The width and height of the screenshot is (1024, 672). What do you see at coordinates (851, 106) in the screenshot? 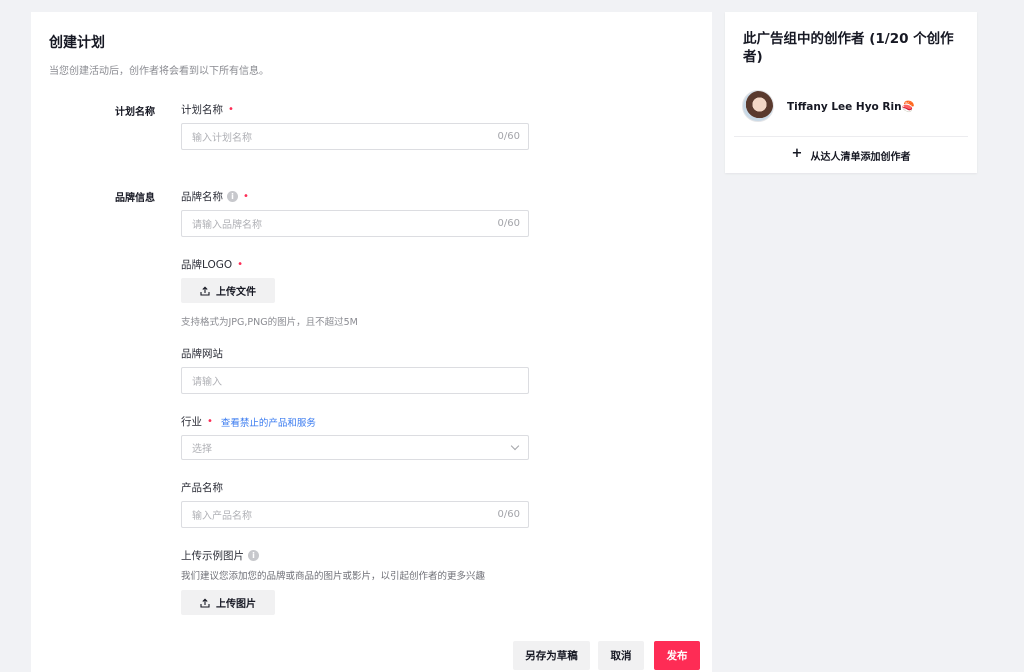
I see `creator-name: Tiffany Lee Hyo Rin🍣` at bounding box center [851, 106].